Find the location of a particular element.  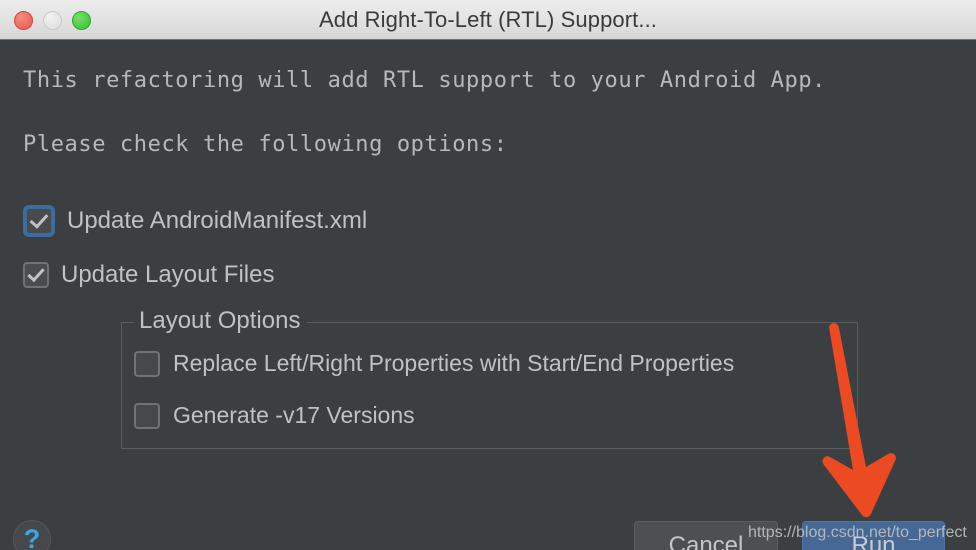

checkbox-generate-v17-versions: Generate -v17 Versions is located at coordinates (274, 415).